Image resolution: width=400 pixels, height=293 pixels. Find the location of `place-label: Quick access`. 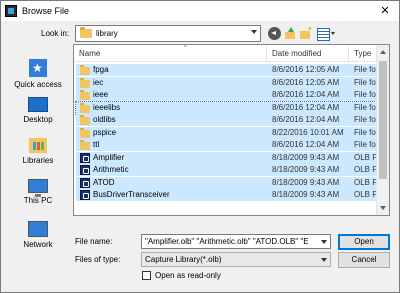

place-label: Quick access is located at coordinates (38, 84).